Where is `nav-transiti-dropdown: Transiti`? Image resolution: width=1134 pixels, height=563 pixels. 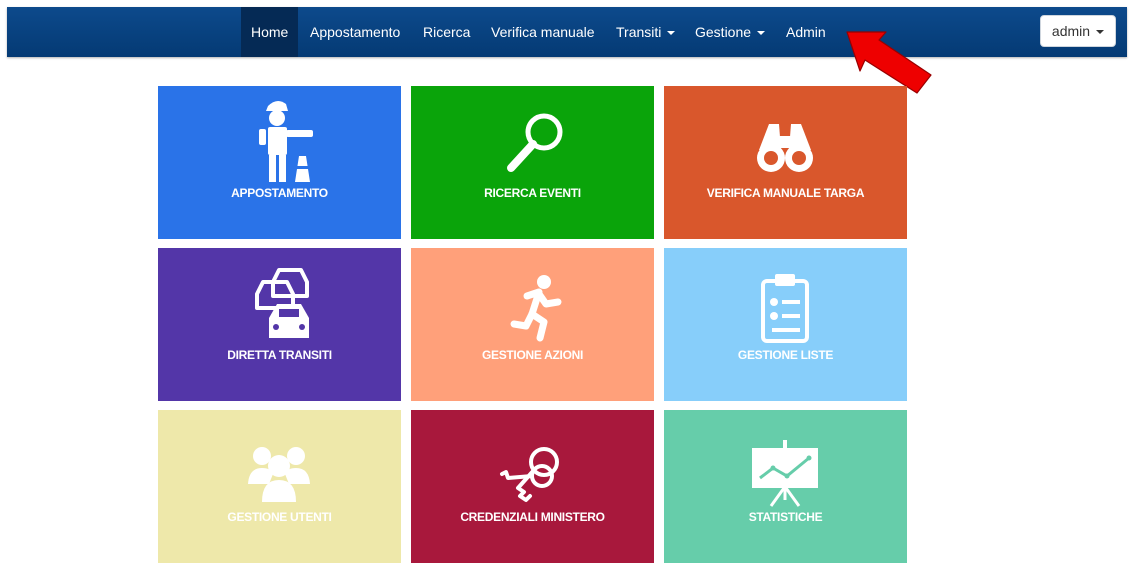
nav-transiti-dropdown: Transiti is located at coordinates (646, 32).